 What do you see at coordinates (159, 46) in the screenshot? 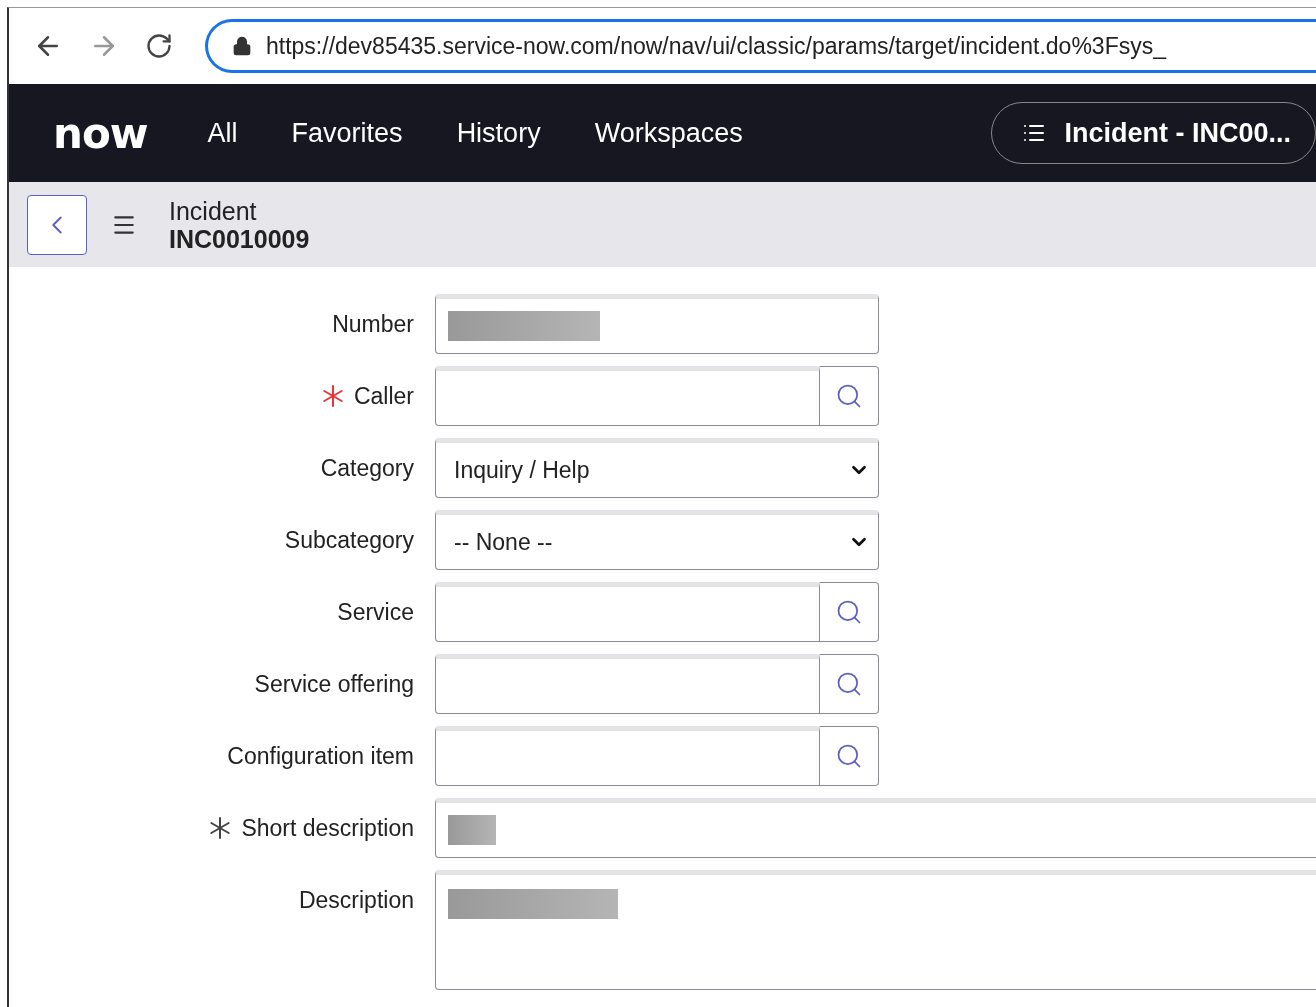
I see `reload-button` at bounding box center [159, 46].